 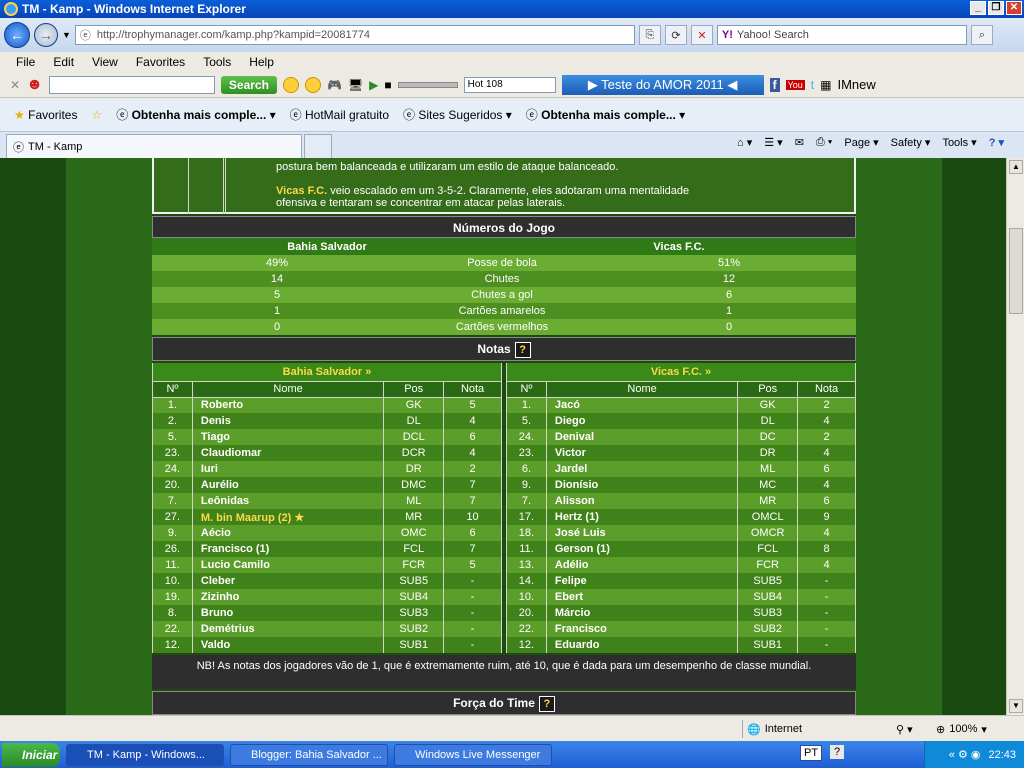 I want to click on vertical-scrollbar: ▲ ▼, so click(x=1015, y=436).